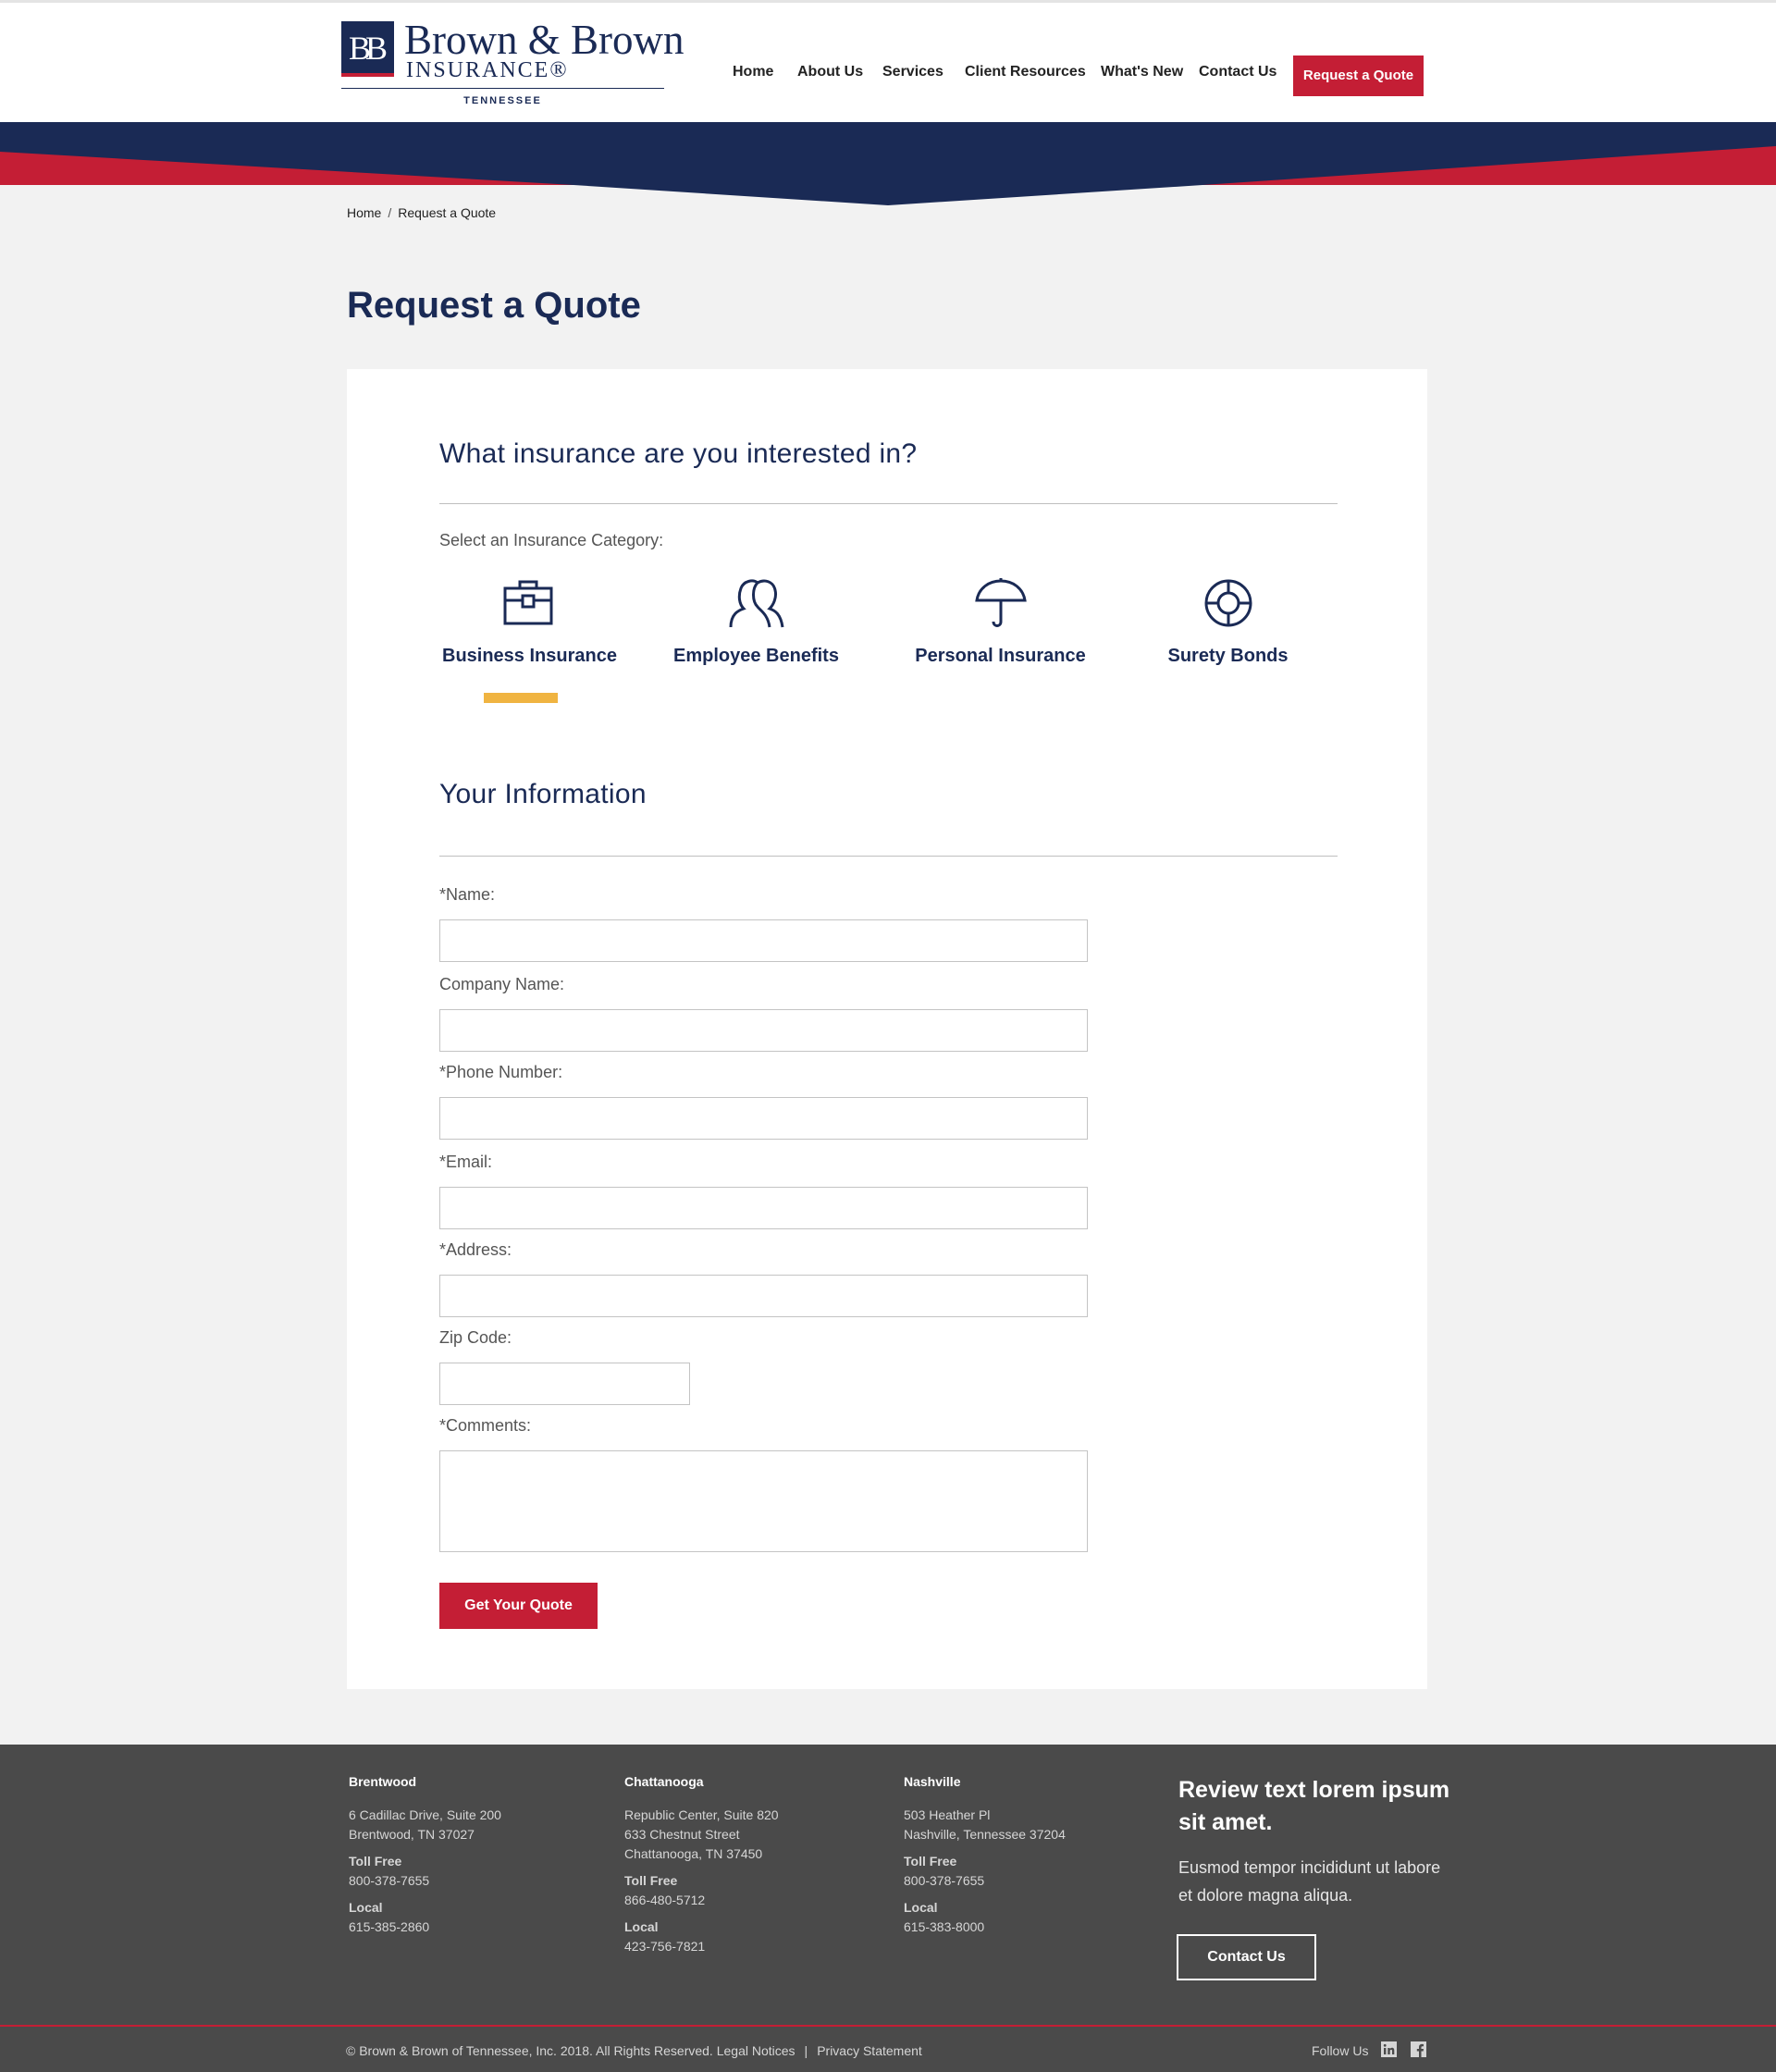 The height and width of the screenshot is (2072, 1776). Describe the element at coordinates (763, 1208) in the screenshot. I see `email-field` at that location.